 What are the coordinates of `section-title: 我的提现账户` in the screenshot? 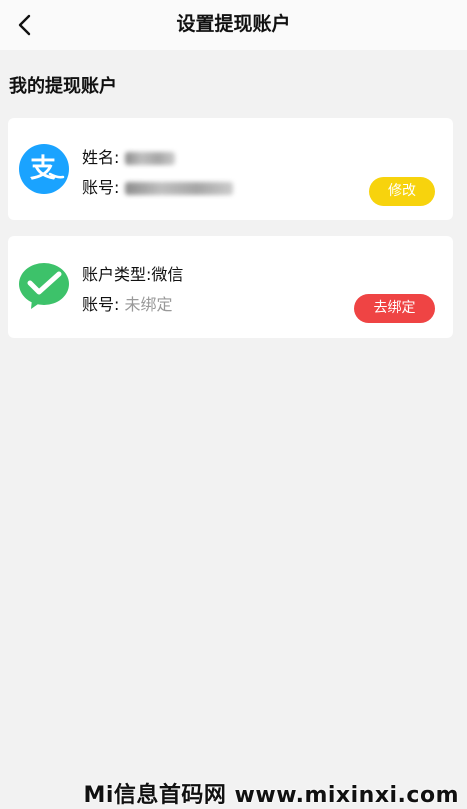 It's located at (63, 86).